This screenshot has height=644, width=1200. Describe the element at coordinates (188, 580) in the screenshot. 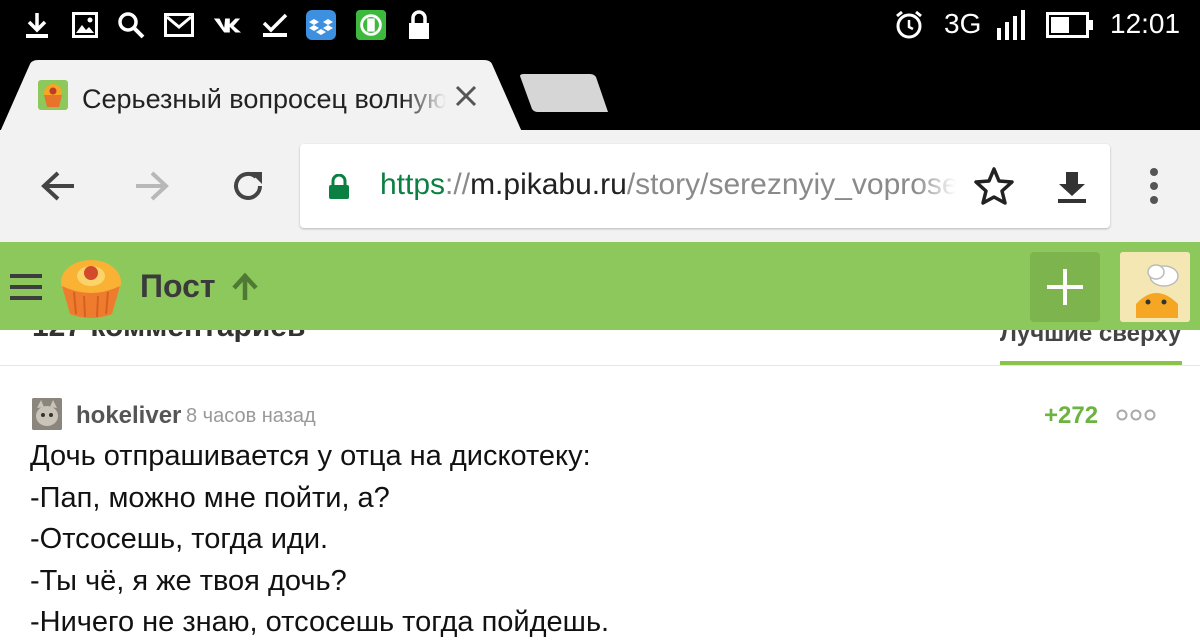

I see `comment-line: -Ты чё, я же твоя дочь?` at that location.